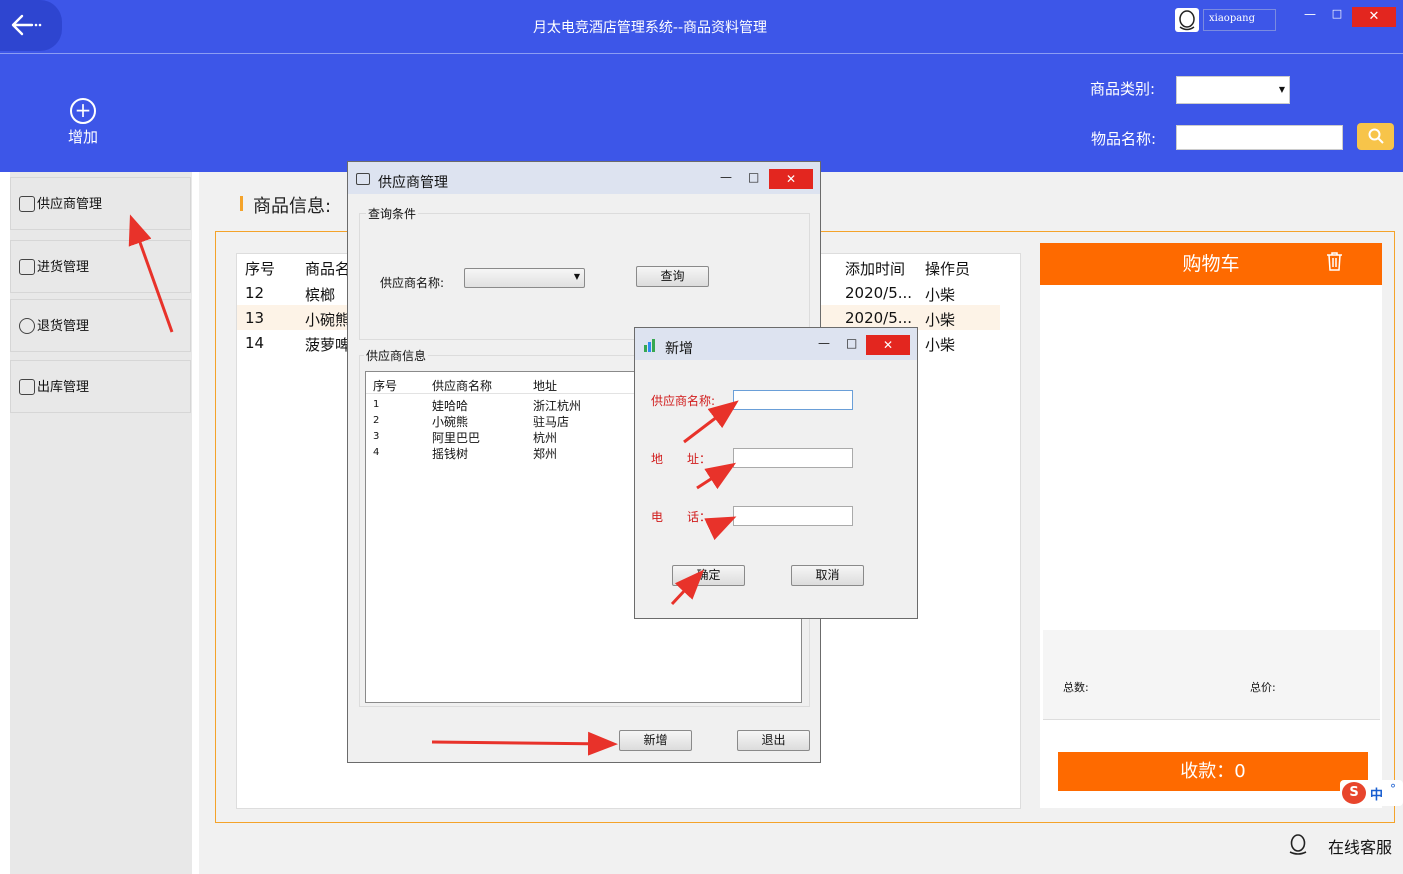  What do you see at coordinates (27, 387) in the screenshot?
I see `outbox-icon` at bounding box center [27, 387].